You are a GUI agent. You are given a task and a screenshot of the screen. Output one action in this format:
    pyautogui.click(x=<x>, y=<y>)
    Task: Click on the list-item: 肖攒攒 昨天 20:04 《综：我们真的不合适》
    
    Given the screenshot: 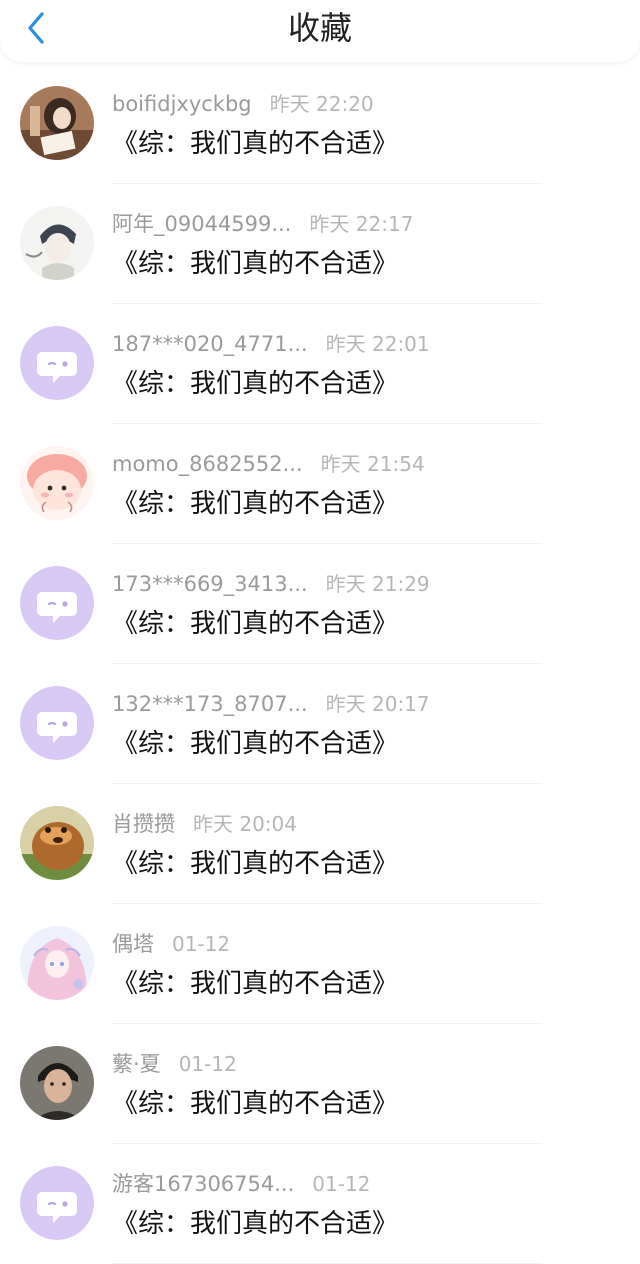 What is the action you would take?
    pyautogui.click(x=320, y=844)
    